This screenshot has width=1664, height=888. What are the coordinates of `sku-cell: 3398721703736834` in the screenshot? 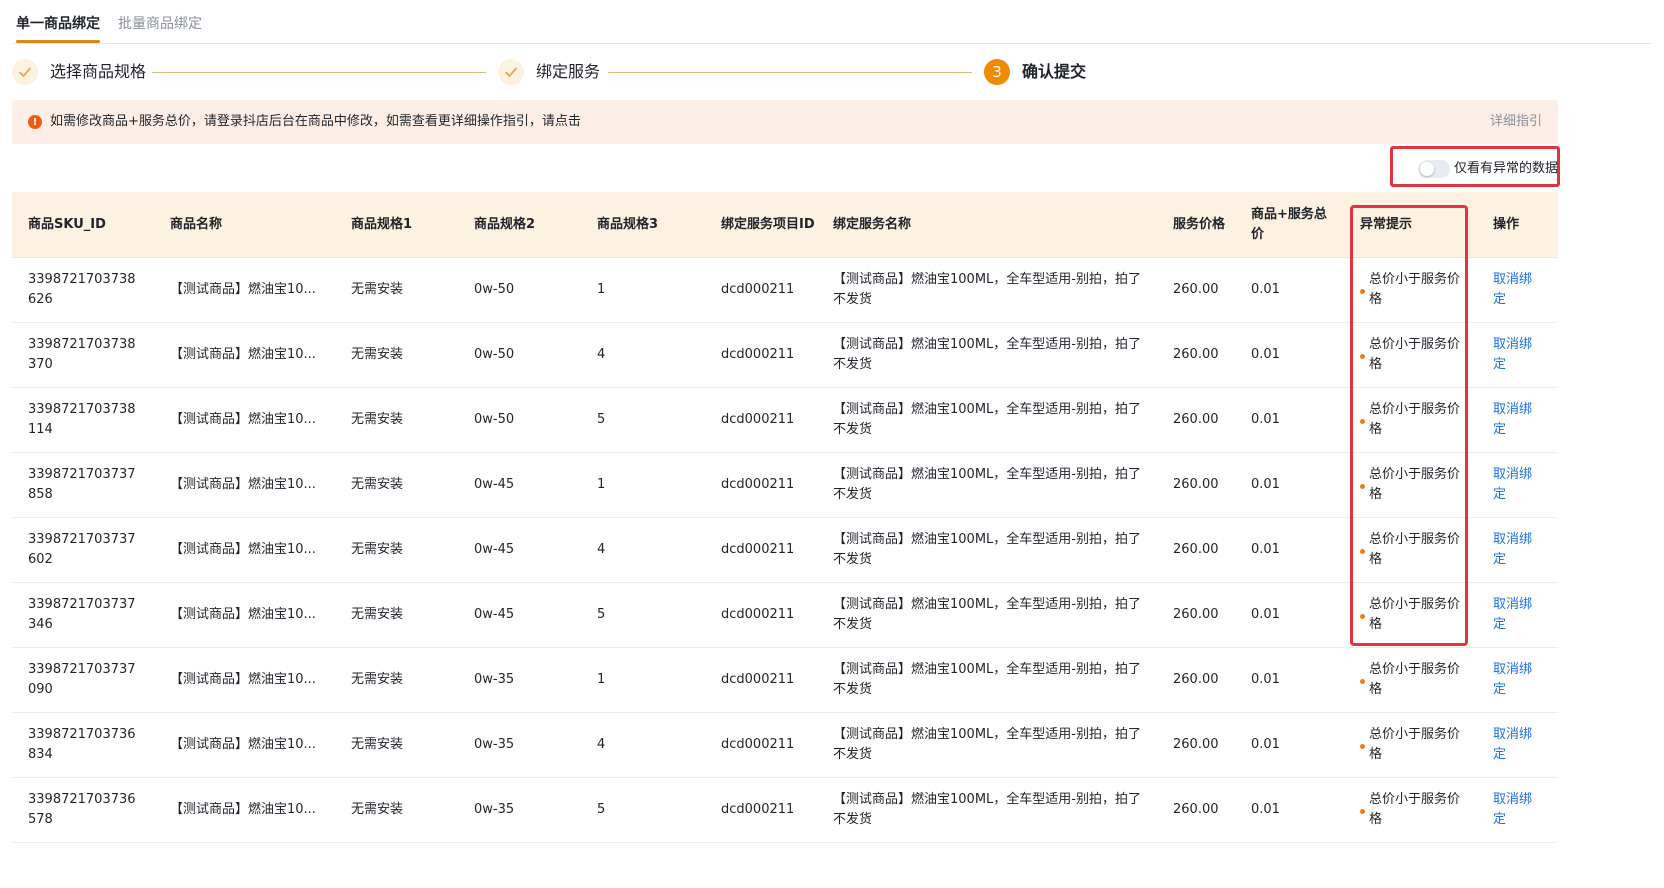 It's located at (82, 744).